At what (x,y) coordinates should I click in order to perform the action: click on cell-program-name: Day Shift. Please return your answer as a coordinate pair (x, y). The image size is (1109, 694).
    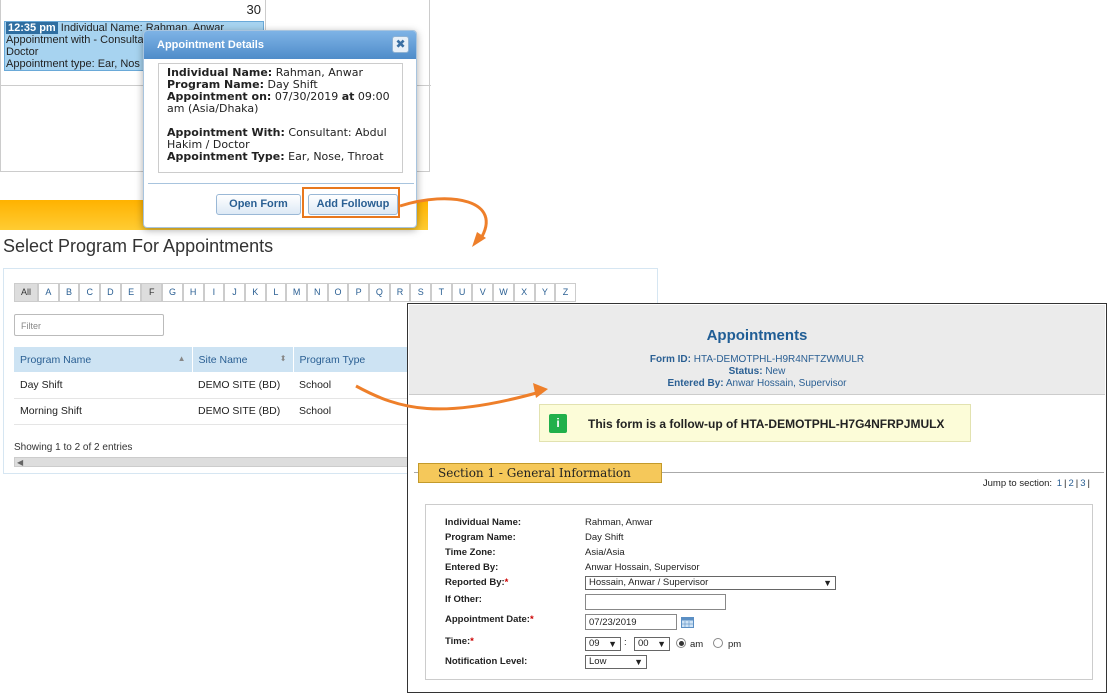
    Looking at the image, I should click on (103, 385).